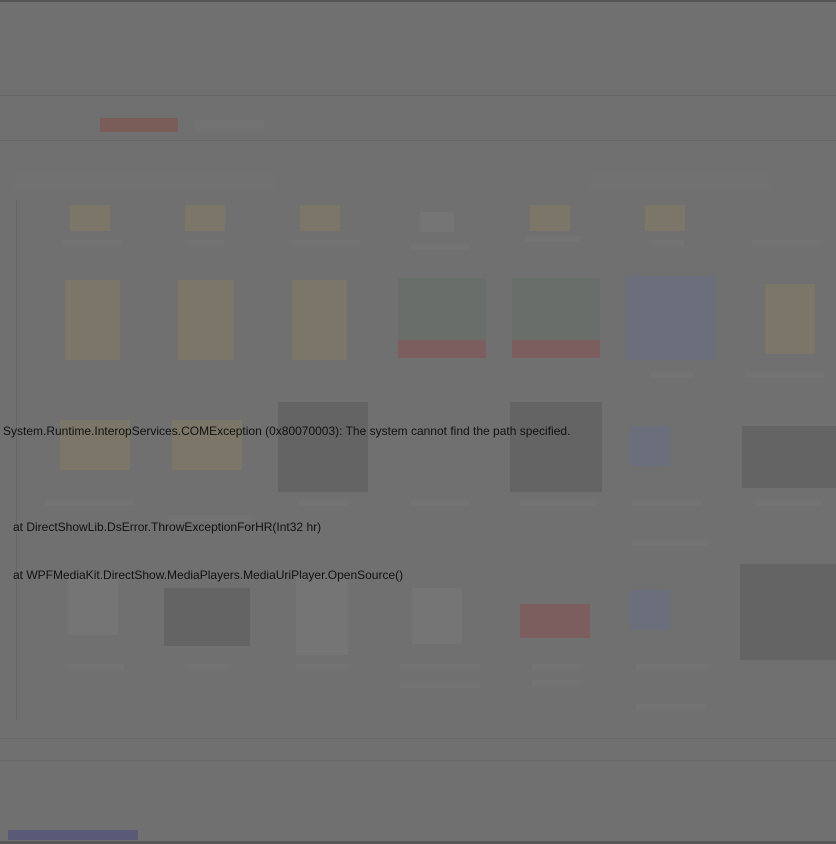 The image size is (836, 844). I want to click on window-top-border, so click(418, 1).